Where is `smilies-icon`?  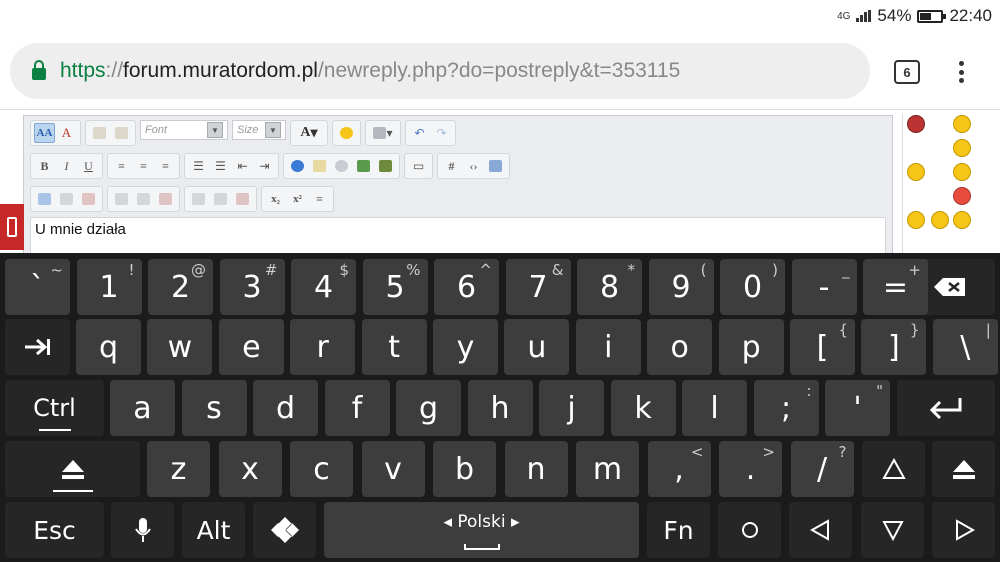
smilies-icon is located at coordinates (346, 133).